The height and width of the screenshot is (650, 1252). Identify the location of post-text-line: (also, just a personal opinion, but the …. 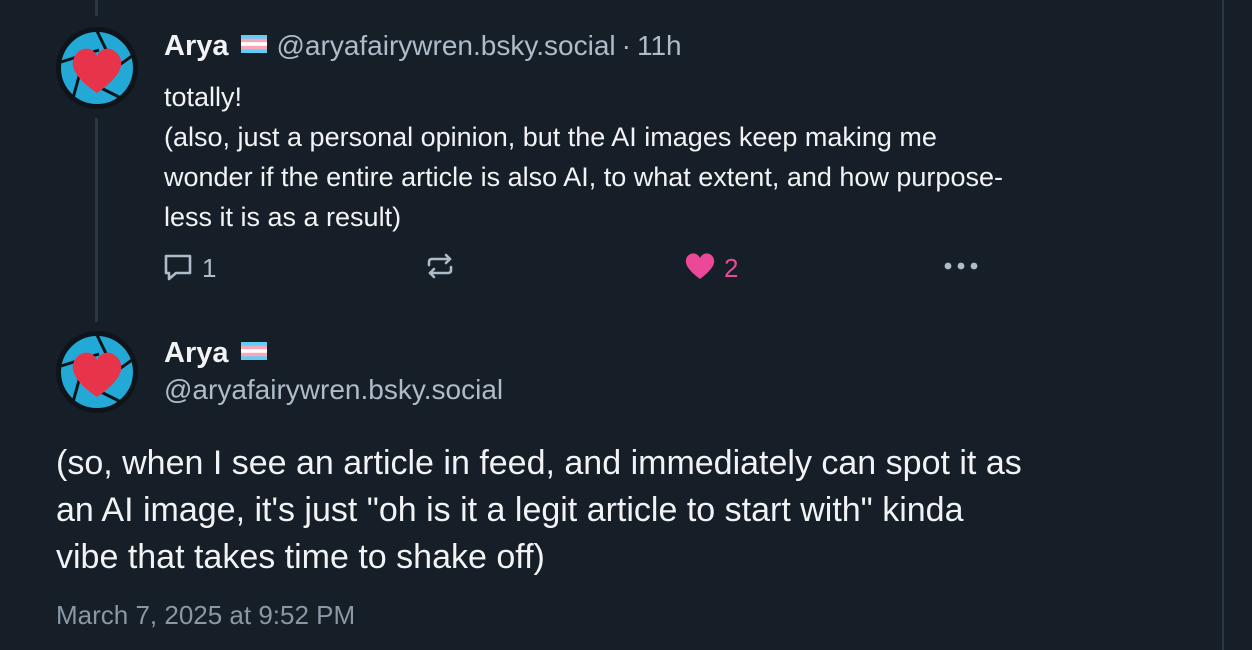
(550, 137).